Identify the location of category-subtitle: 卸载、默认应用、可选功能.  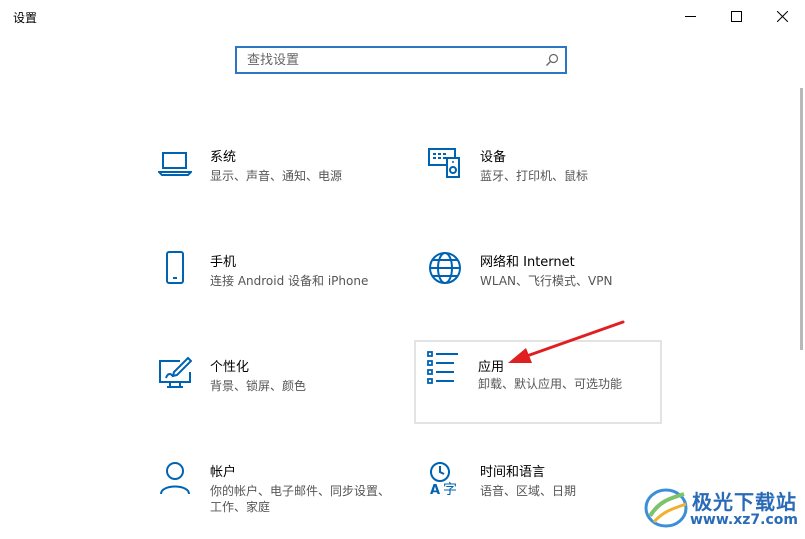
(550, 384).